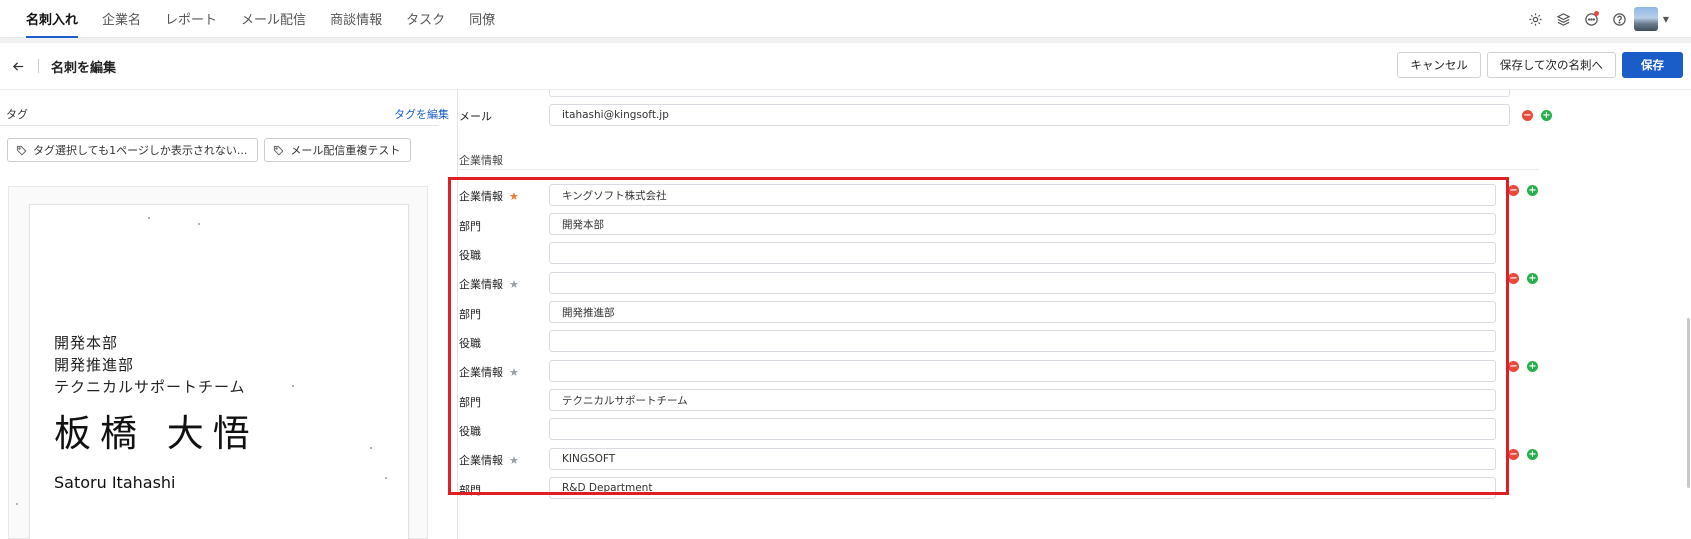  Describe the element at coordinates (1022, 459) in the screenshot. I see `company-field: KINGSOFT` at that location.